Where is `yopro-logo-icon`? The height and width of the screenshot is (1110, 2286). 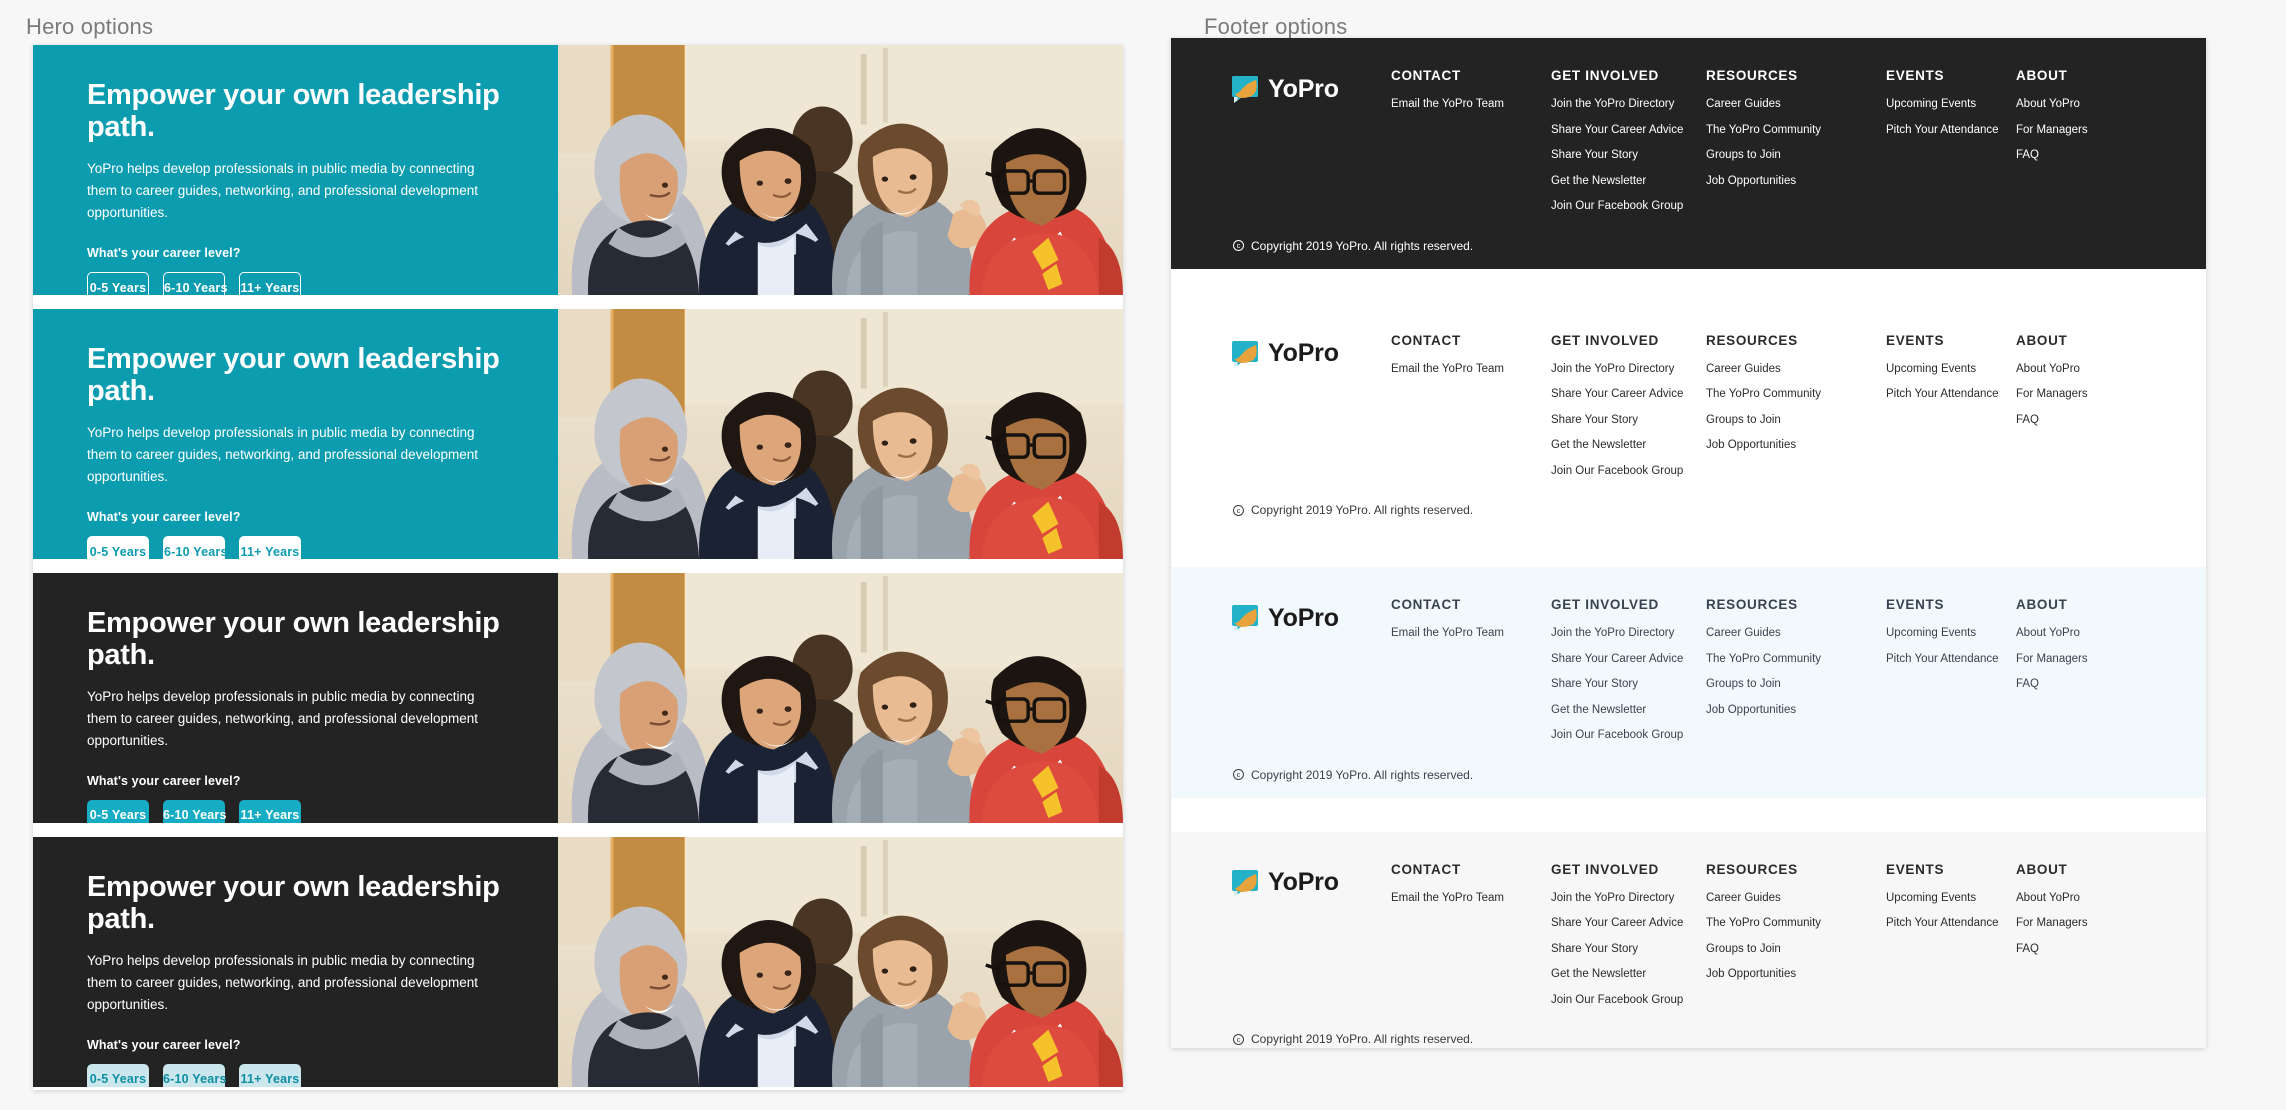
yopro-logo-icon is located at coordinates (1245, 89).